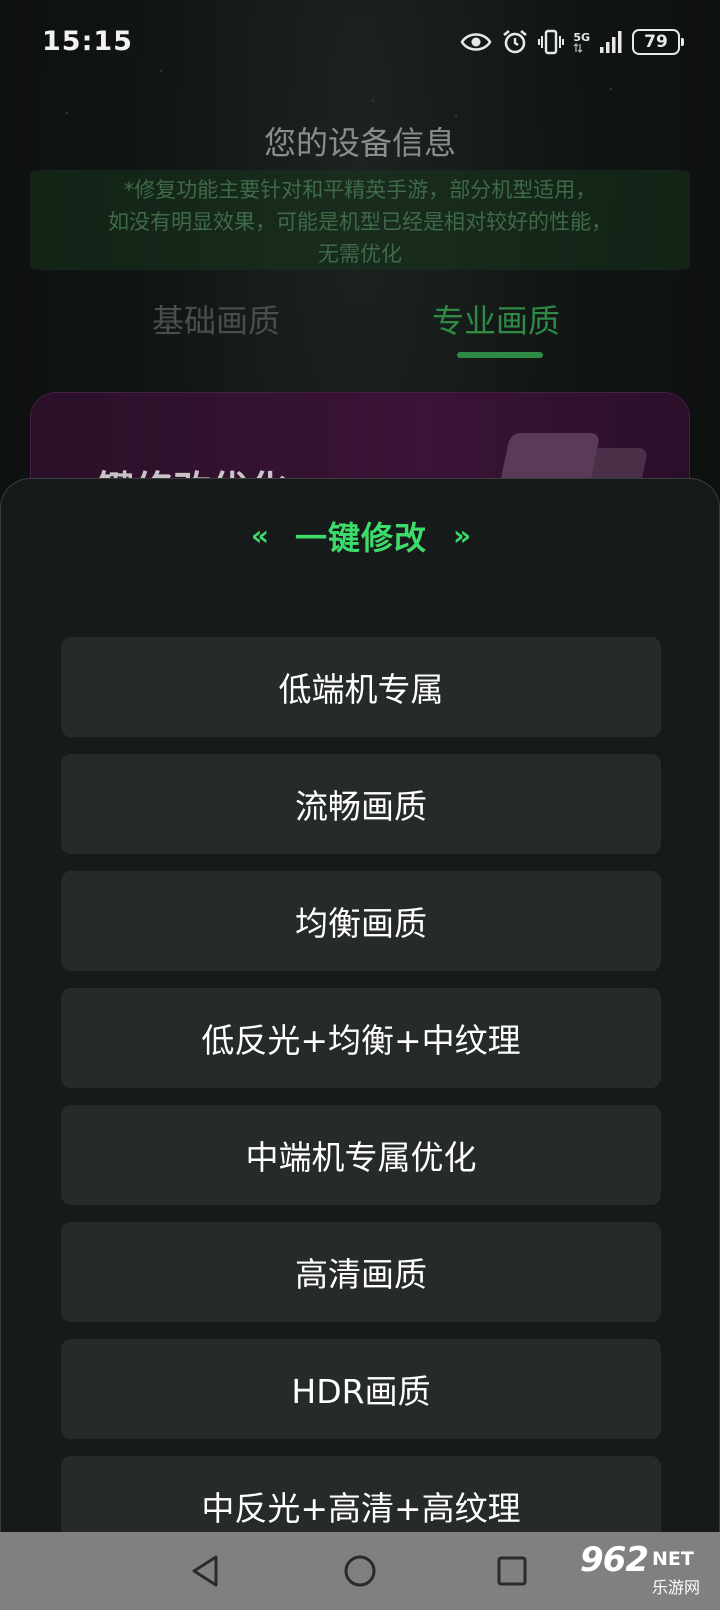 The width and height of the screenshot is (720, 1610). I want to click on recents-square-icon, so click(512, 1571).